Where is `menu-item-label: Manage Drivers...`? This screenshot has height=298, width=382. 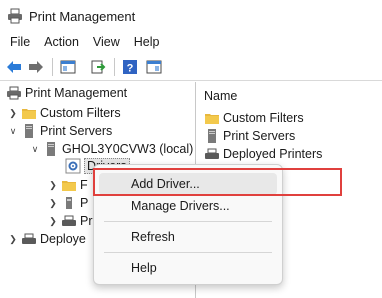
menu-item-label: Manage Drivers... is located at coordinates (180, 206).